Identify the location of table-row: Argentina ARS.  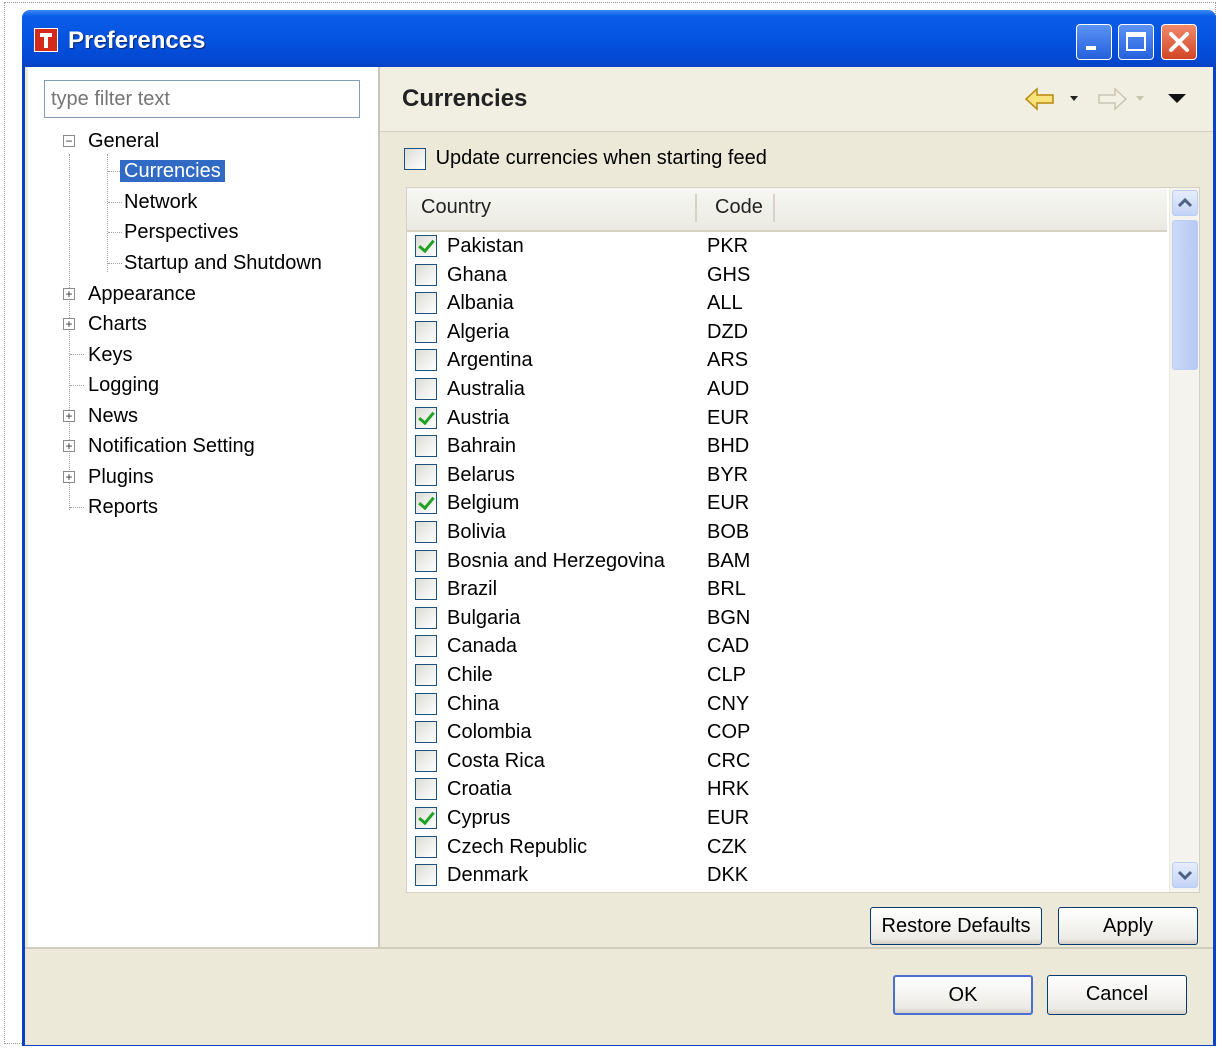
(787, 360).